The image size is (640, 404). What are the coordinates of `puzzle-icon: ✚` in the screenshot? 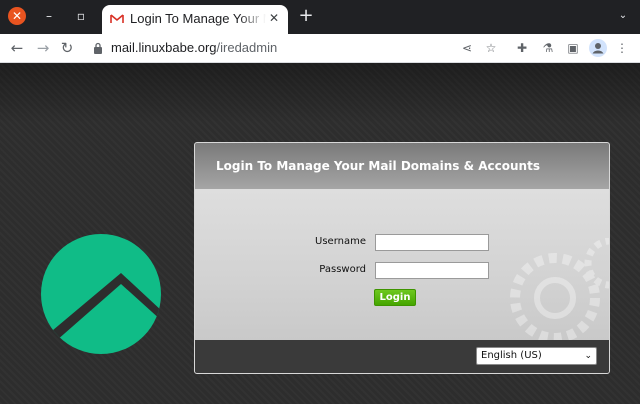 It's located at (522, 48).